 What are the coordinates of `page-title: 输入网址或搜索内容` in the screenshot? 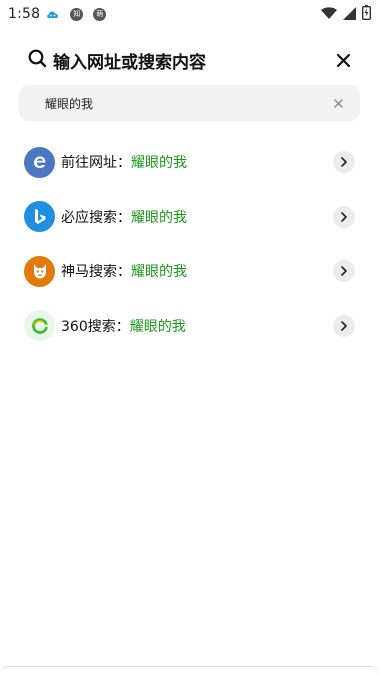 It's located at (129, 62).